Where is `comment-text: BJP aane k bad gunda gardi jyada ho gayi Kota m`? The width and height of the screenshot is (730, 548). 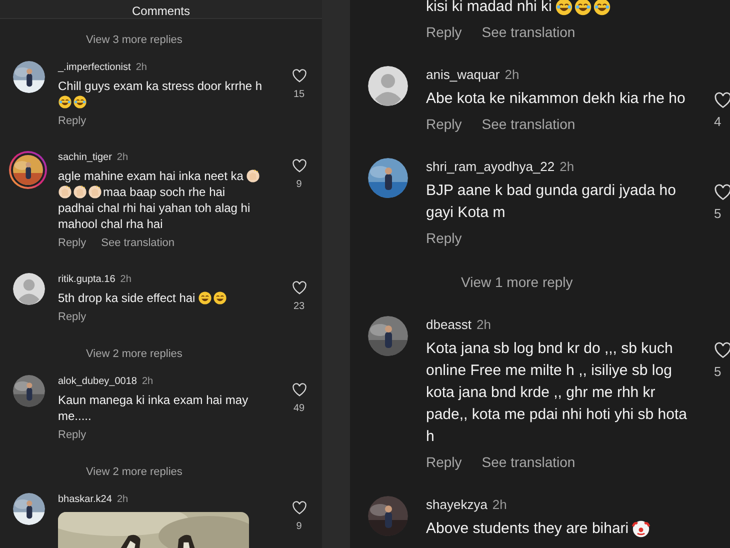 comment-text: BJP aane k bad gunda gardi jyada ho gayi Kota m is located at coordinates (551, 202).